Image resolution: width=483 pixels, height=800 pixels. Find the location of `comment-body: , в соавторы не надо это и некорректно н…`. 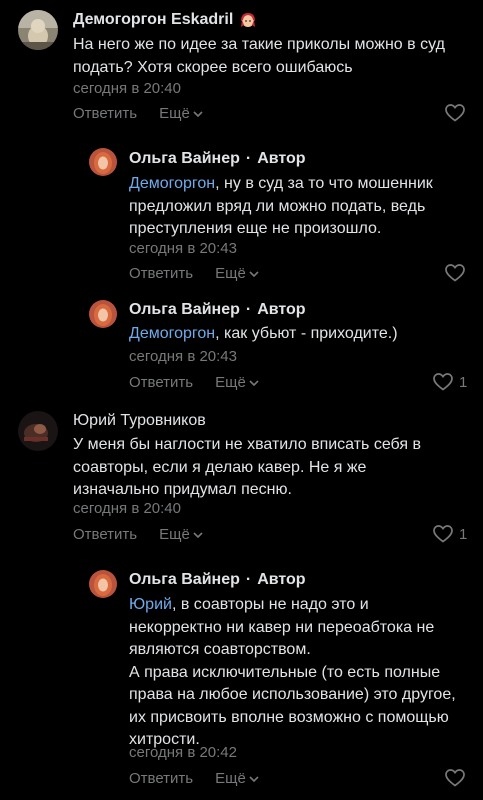

comment-body: , в соавторы не надо это и некорректно н… is located at coordinates (282, 627).